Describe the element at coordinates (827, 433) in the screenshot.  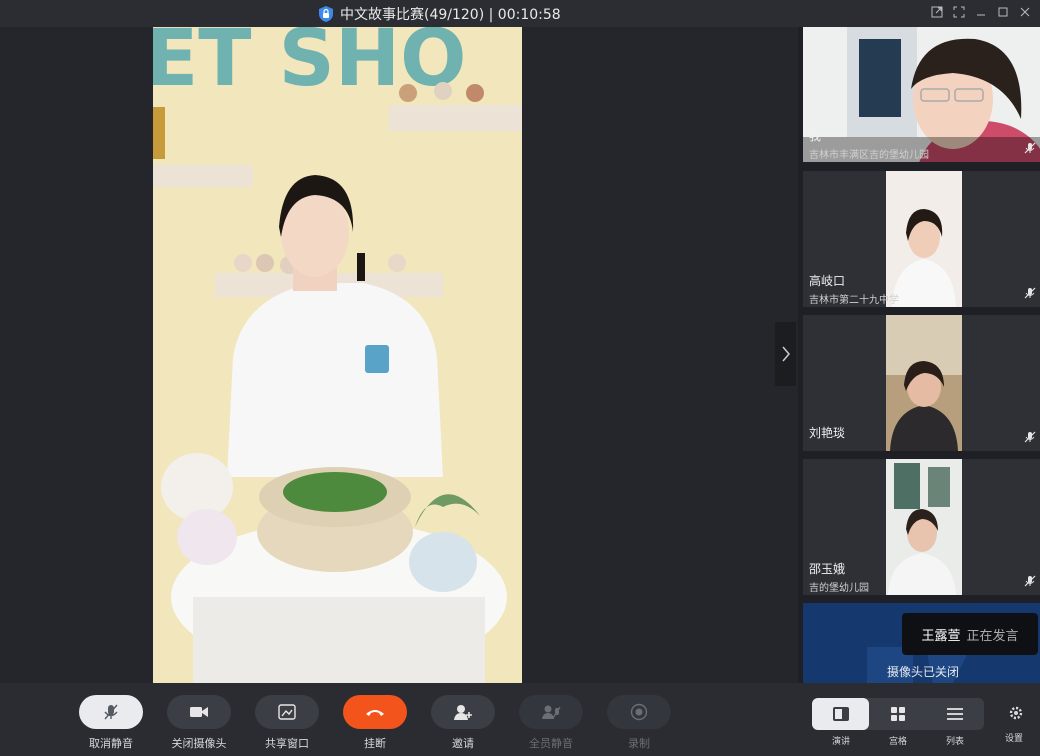
I see `participant-name: 刘艳琰` at that location.